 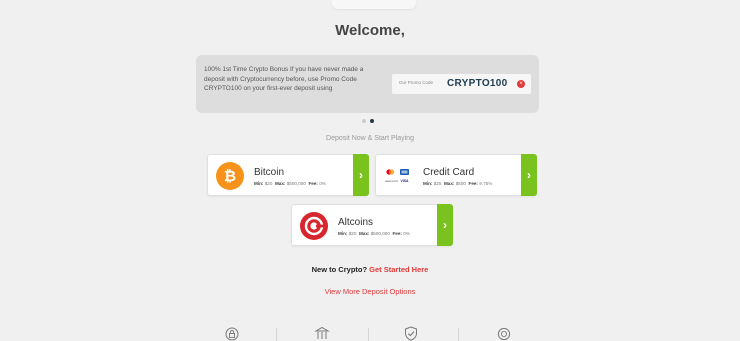 What do you see at coordinates (477, 83) in the screenshot?
I see `promo-code-value: CRYPTO100` at bounding box center [477, 83].